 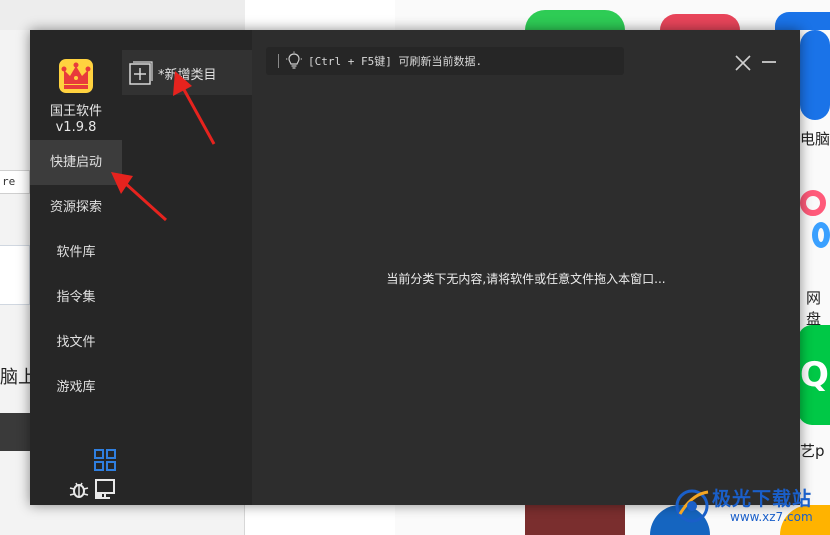 What do you see at coordinates (76, 297) in the screenshot?
I see `nav-command-set: 指令集` at bounding box center [76, 297].